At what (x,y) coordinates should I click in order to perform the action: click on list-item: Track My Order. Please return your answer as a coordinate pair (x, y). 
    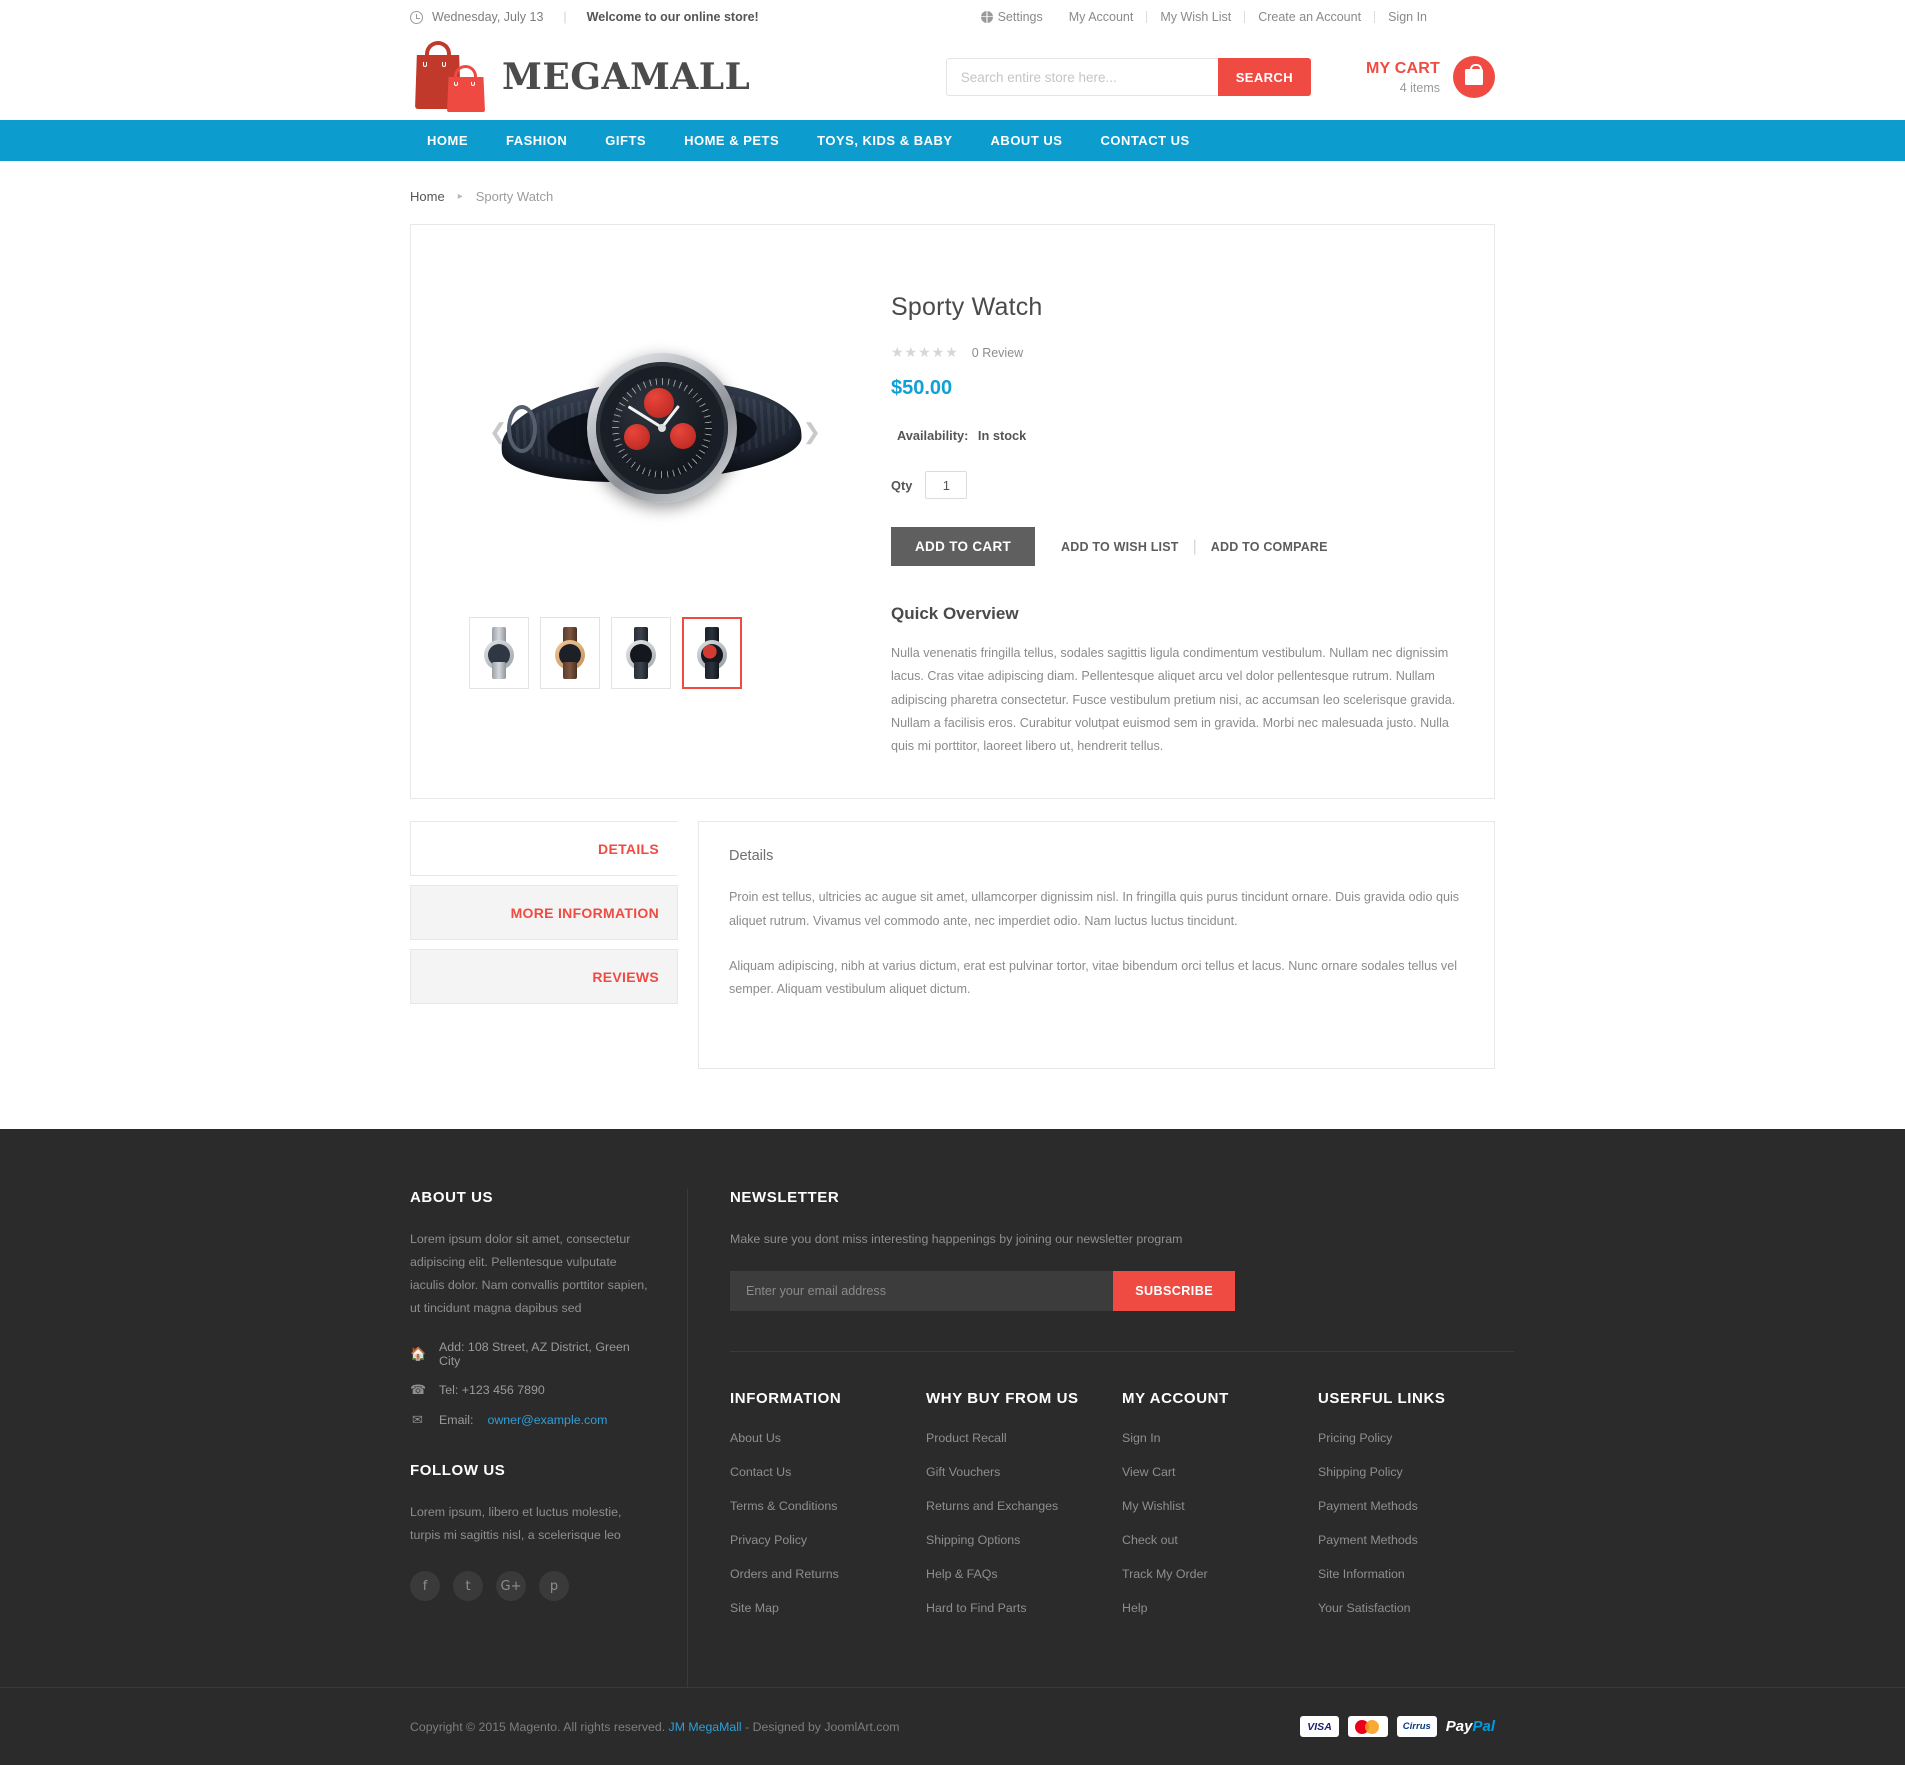
    Looking at the image, I should click on (1220, 1574).